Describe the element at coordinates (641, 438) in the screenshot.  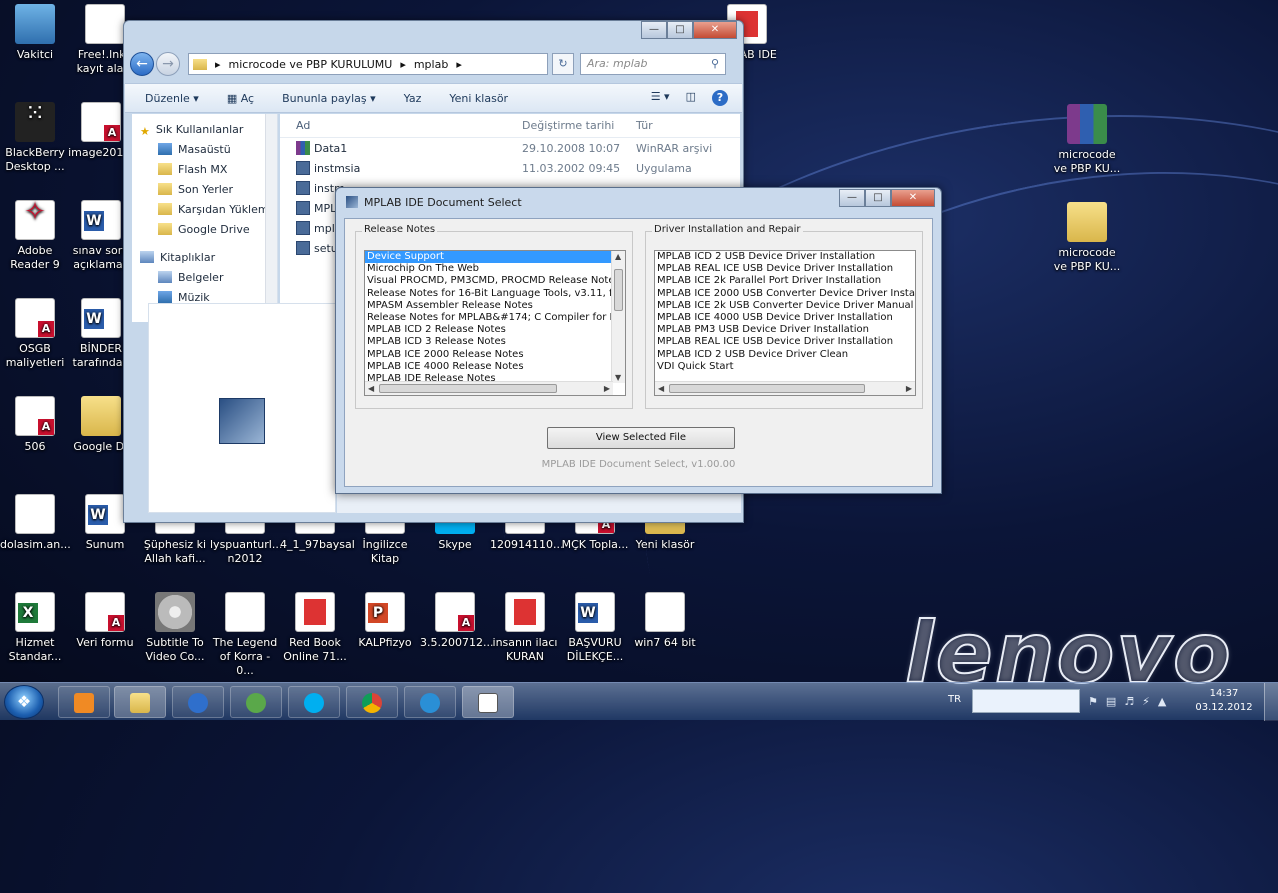
I see `view-selected-file-button: View Selected File` at that location.